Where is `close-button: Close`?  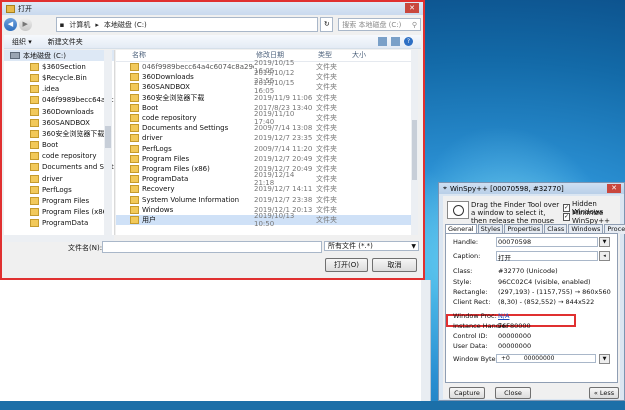
close-button: Close is located at coordinates (513, 393).